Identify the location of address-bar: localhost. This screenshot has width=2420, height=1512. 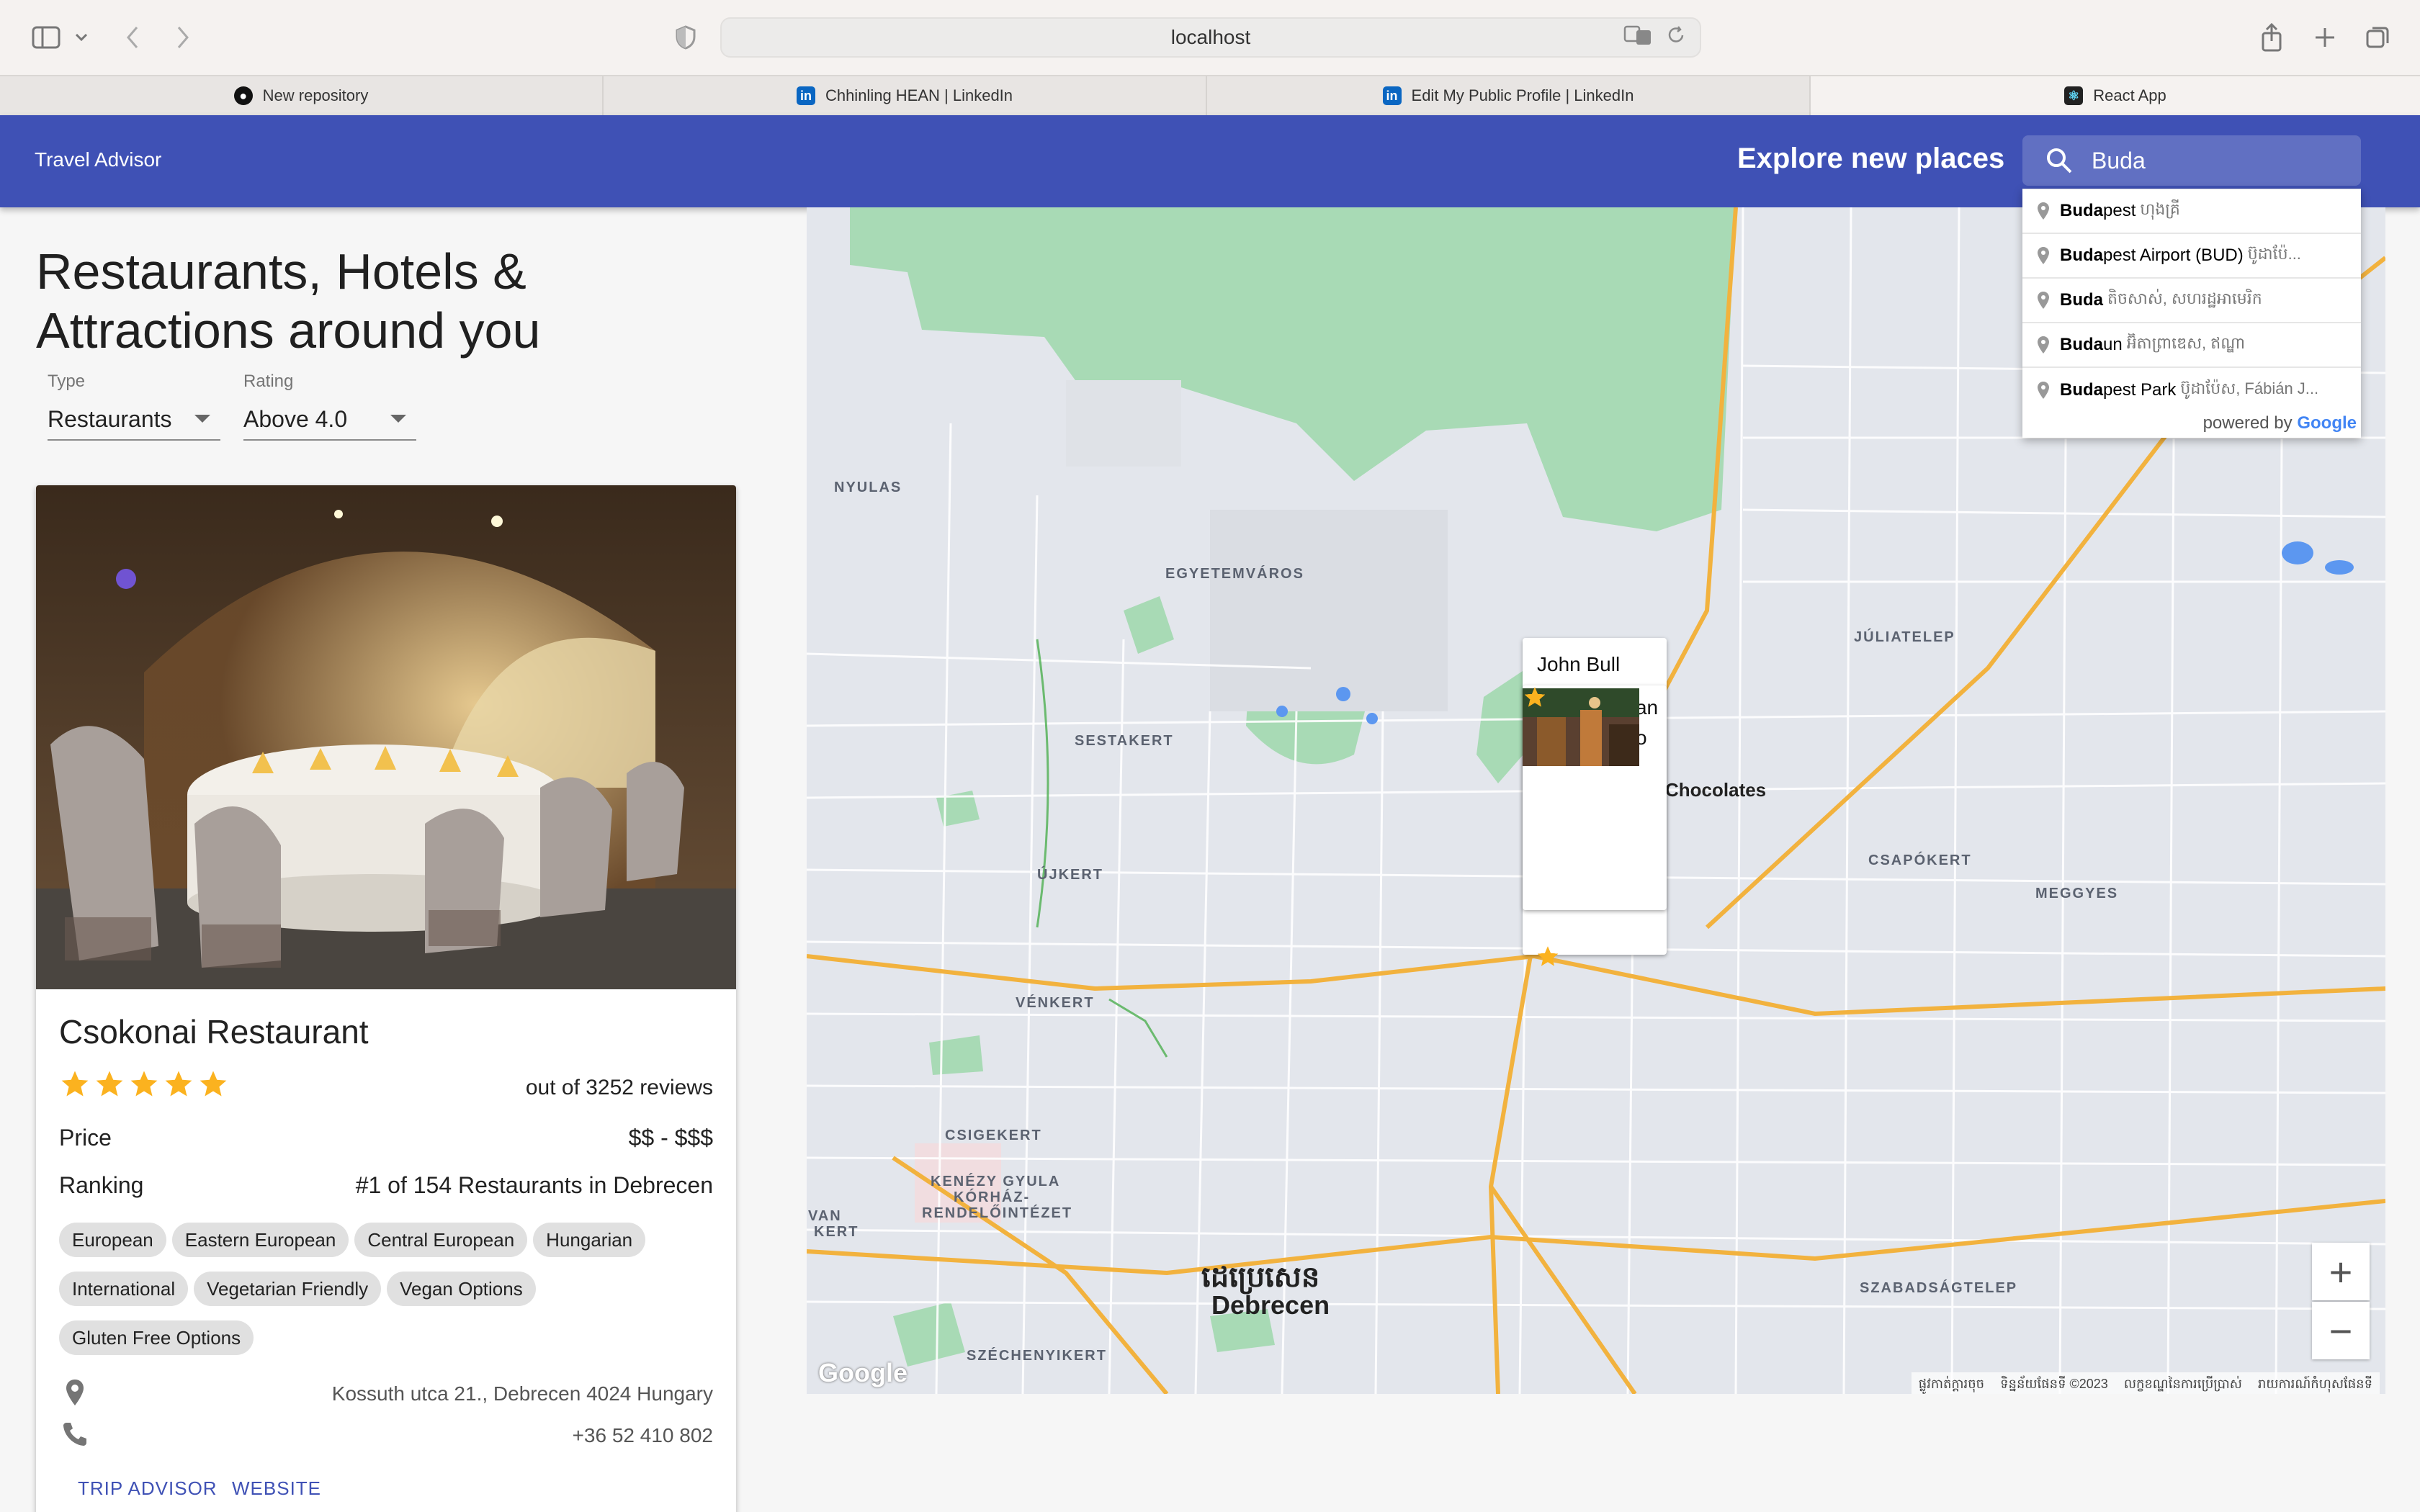
(1210, 37).